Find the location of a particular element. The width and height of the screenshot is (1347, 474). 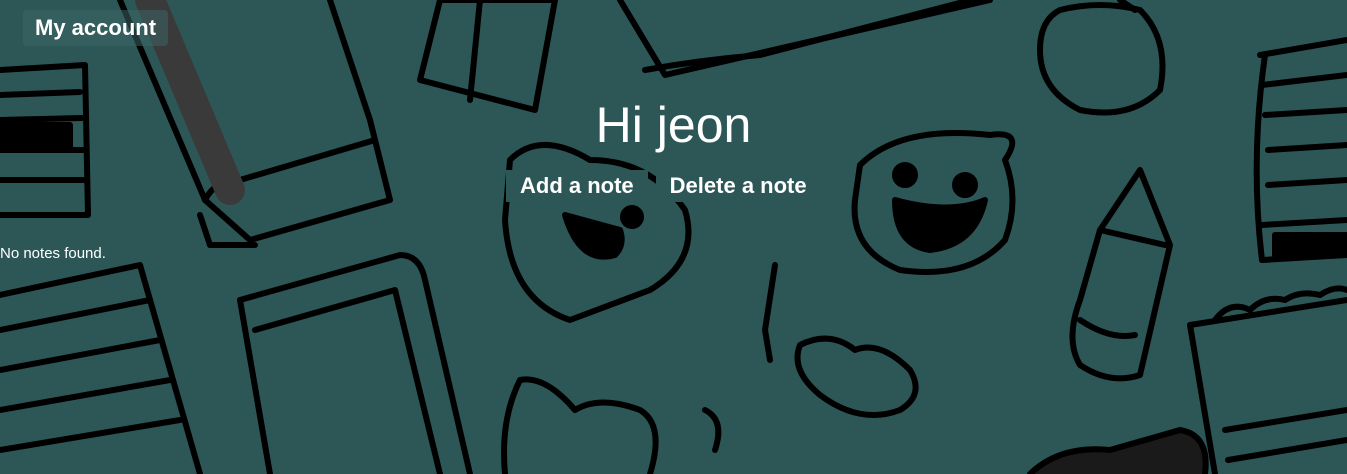

delete-note-button: Delete a note is located at coordinates (738, 186).